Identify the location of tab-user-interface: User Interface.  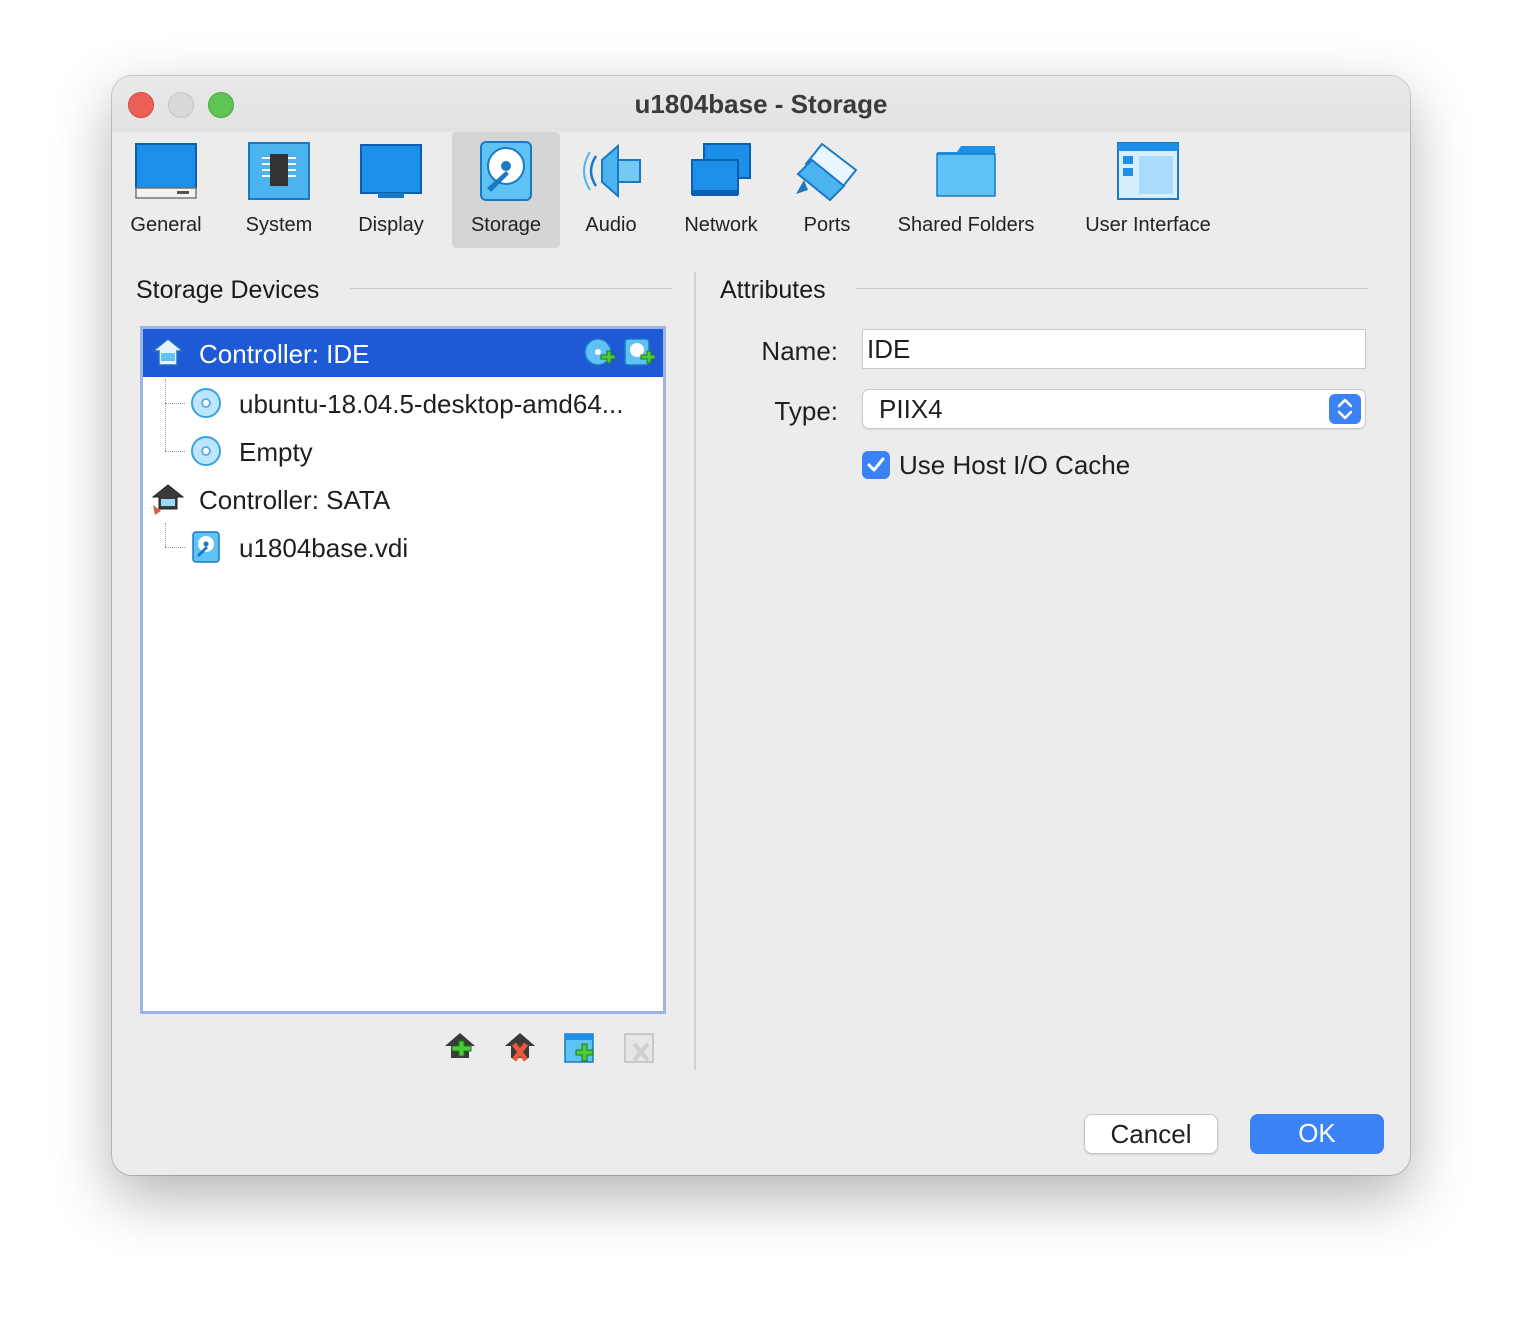
(1148, 190).